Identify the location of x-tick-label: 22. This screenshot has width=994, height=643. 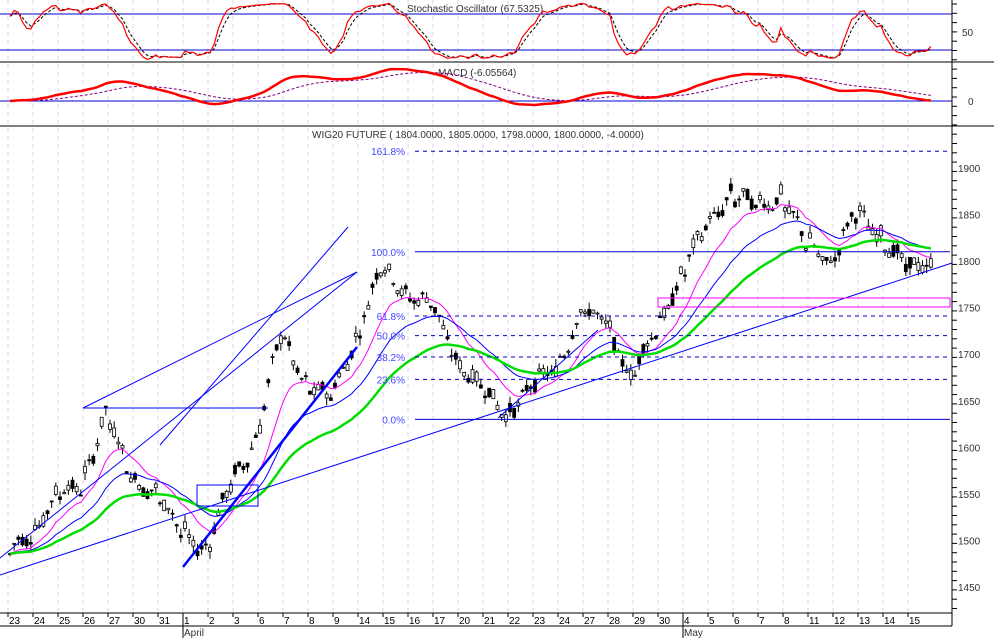
(515, 621).